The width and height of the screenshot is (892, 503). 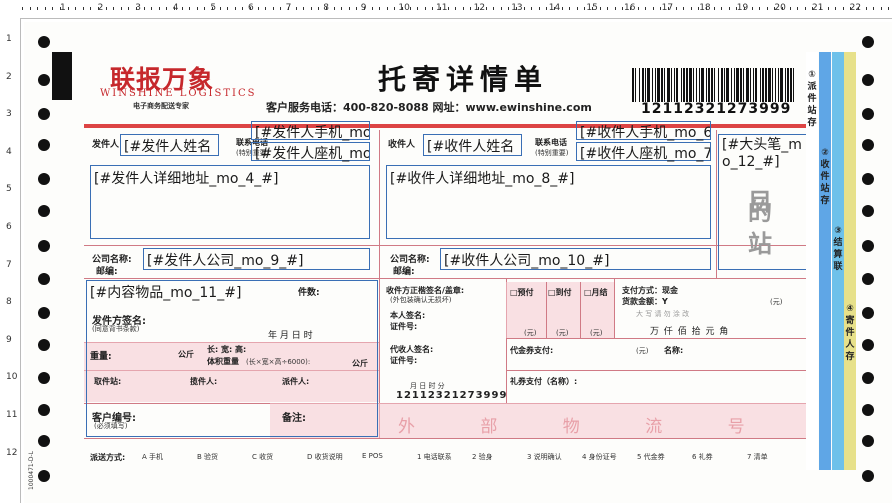 I want to click on registration-mark, so click(x=62, y=76).